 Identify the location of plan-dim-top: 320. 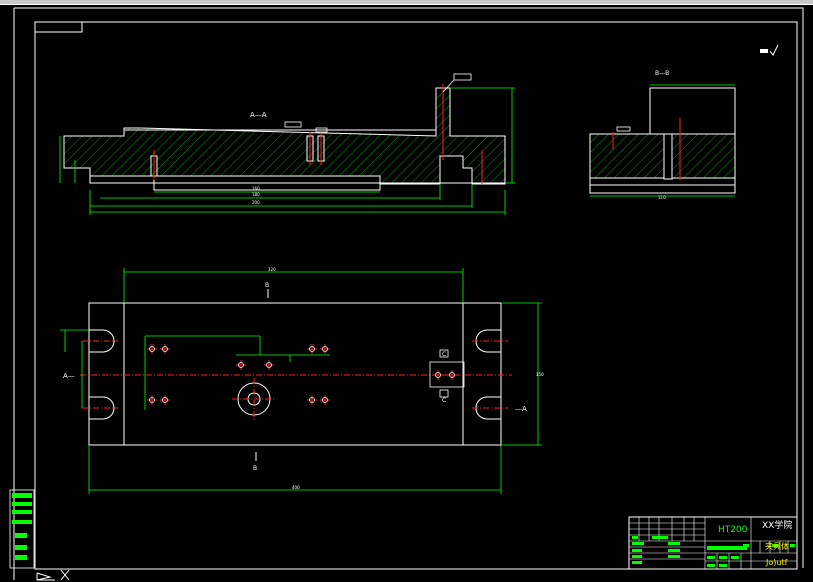
(272, 269).